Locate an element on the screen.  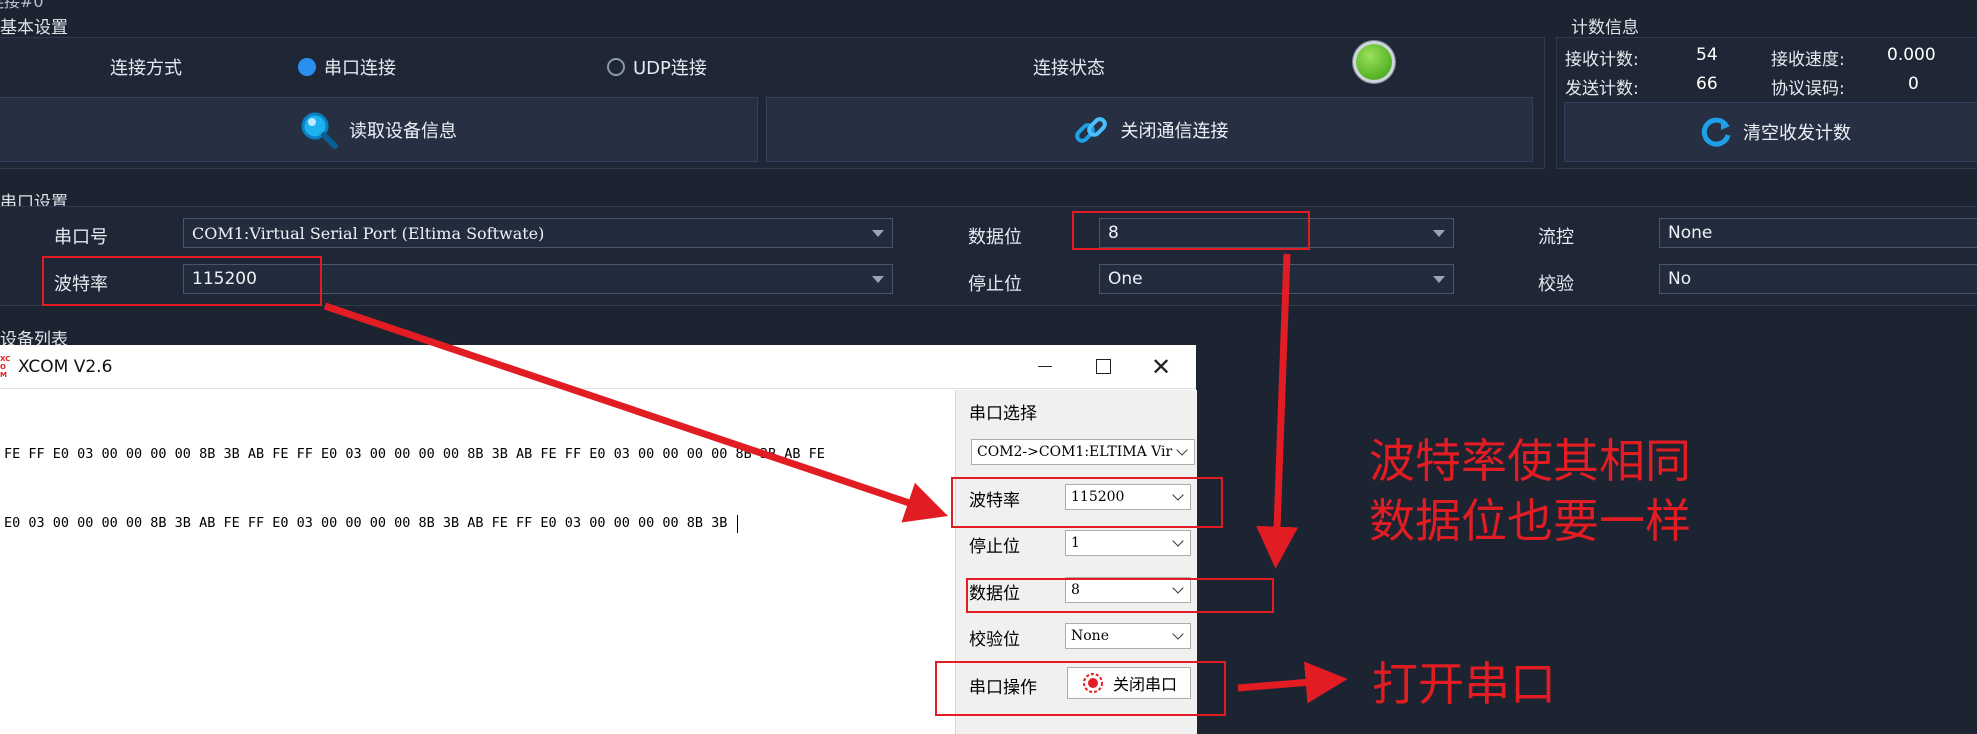
arrow-open-port is located at coordinates (1292, 682).